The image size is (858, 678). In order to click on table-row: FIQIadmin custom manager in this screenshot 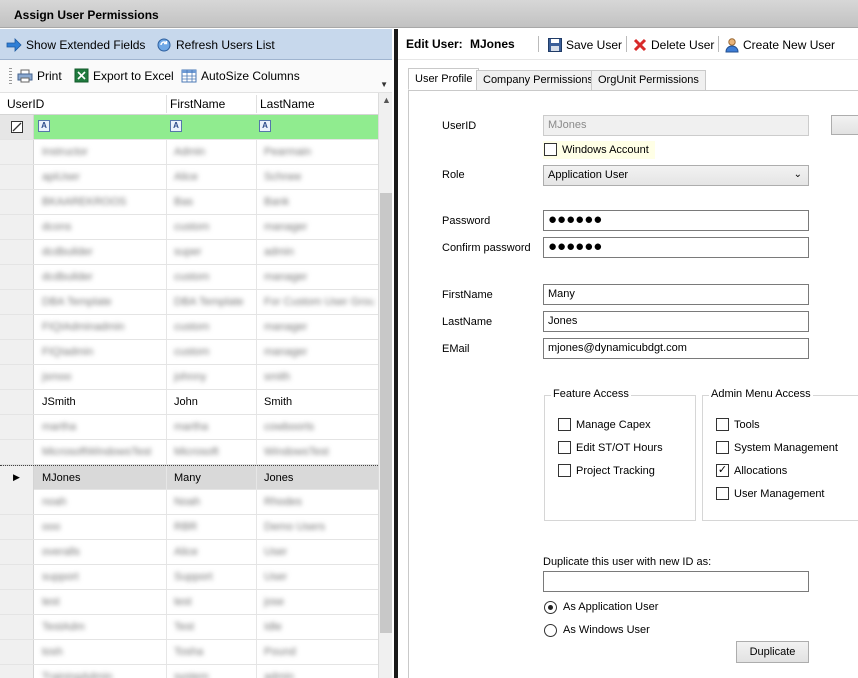, I will do `click(189, 352)`.